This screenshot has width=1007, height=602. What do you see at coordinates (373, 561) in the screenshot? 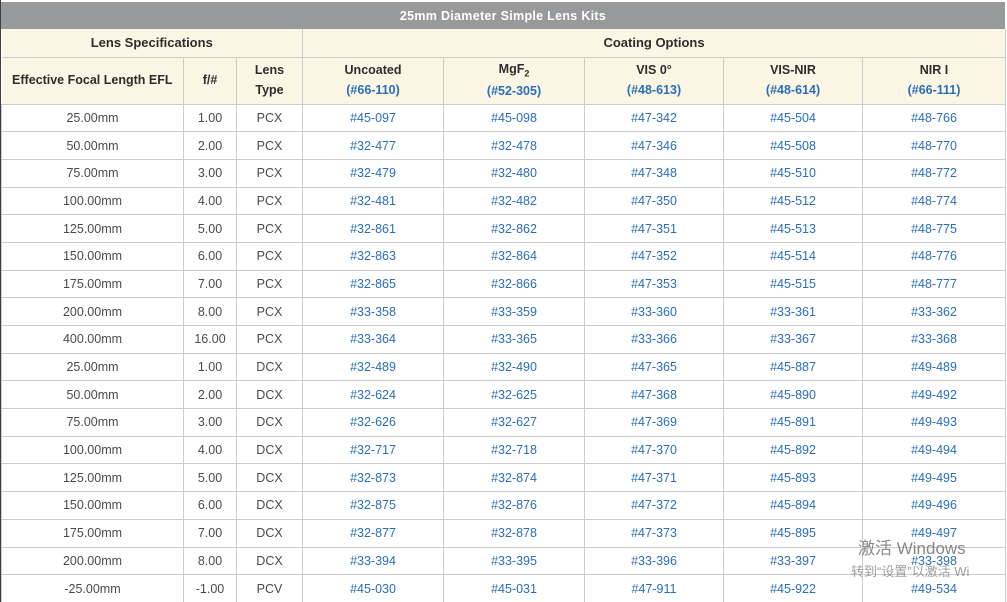
I see `part-number-link: #33-394` at bounding box center [373, 561].